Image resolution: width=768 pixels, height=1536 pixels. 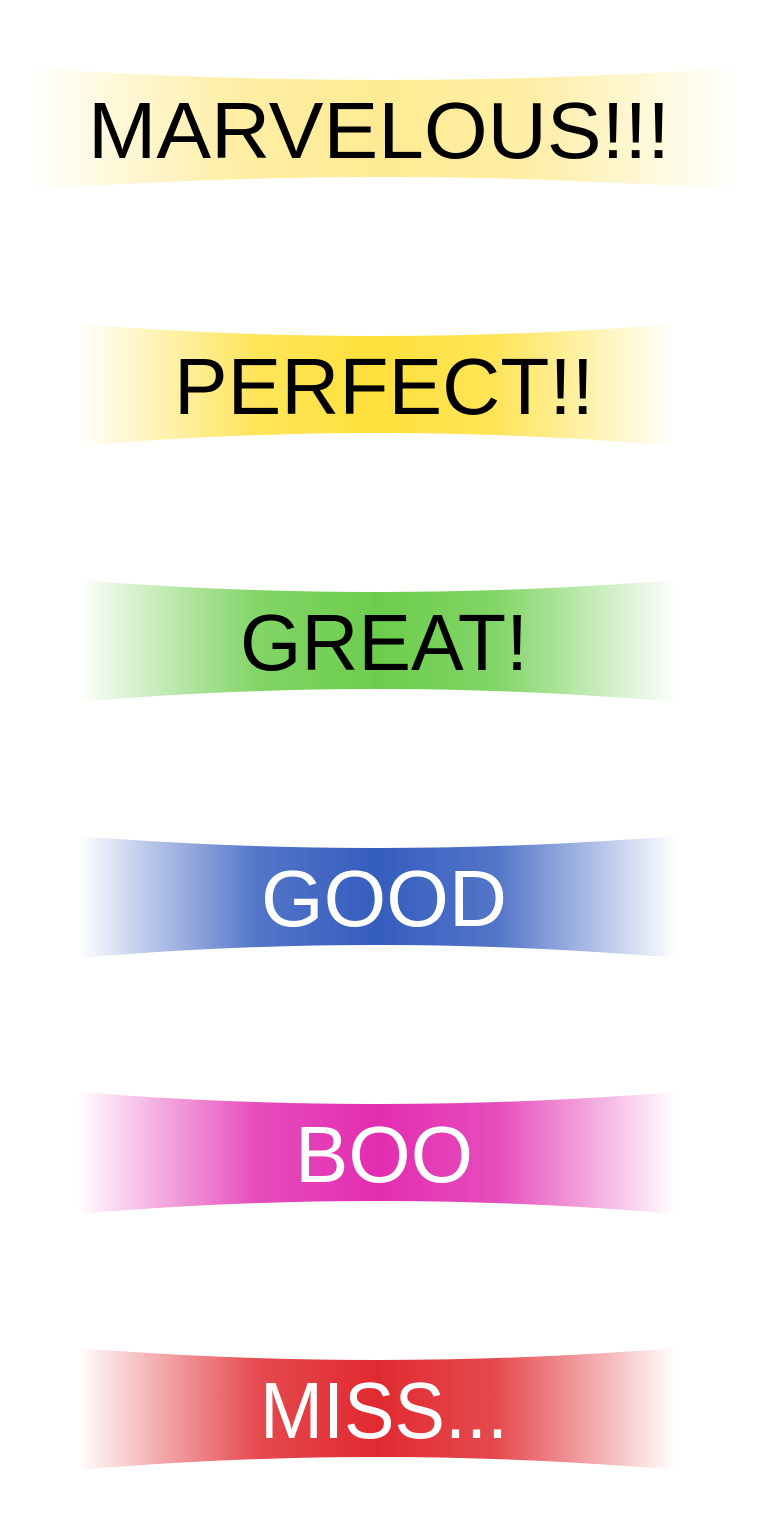 I want to click on judgment-label: BOO, so click(x=384, y=1154).